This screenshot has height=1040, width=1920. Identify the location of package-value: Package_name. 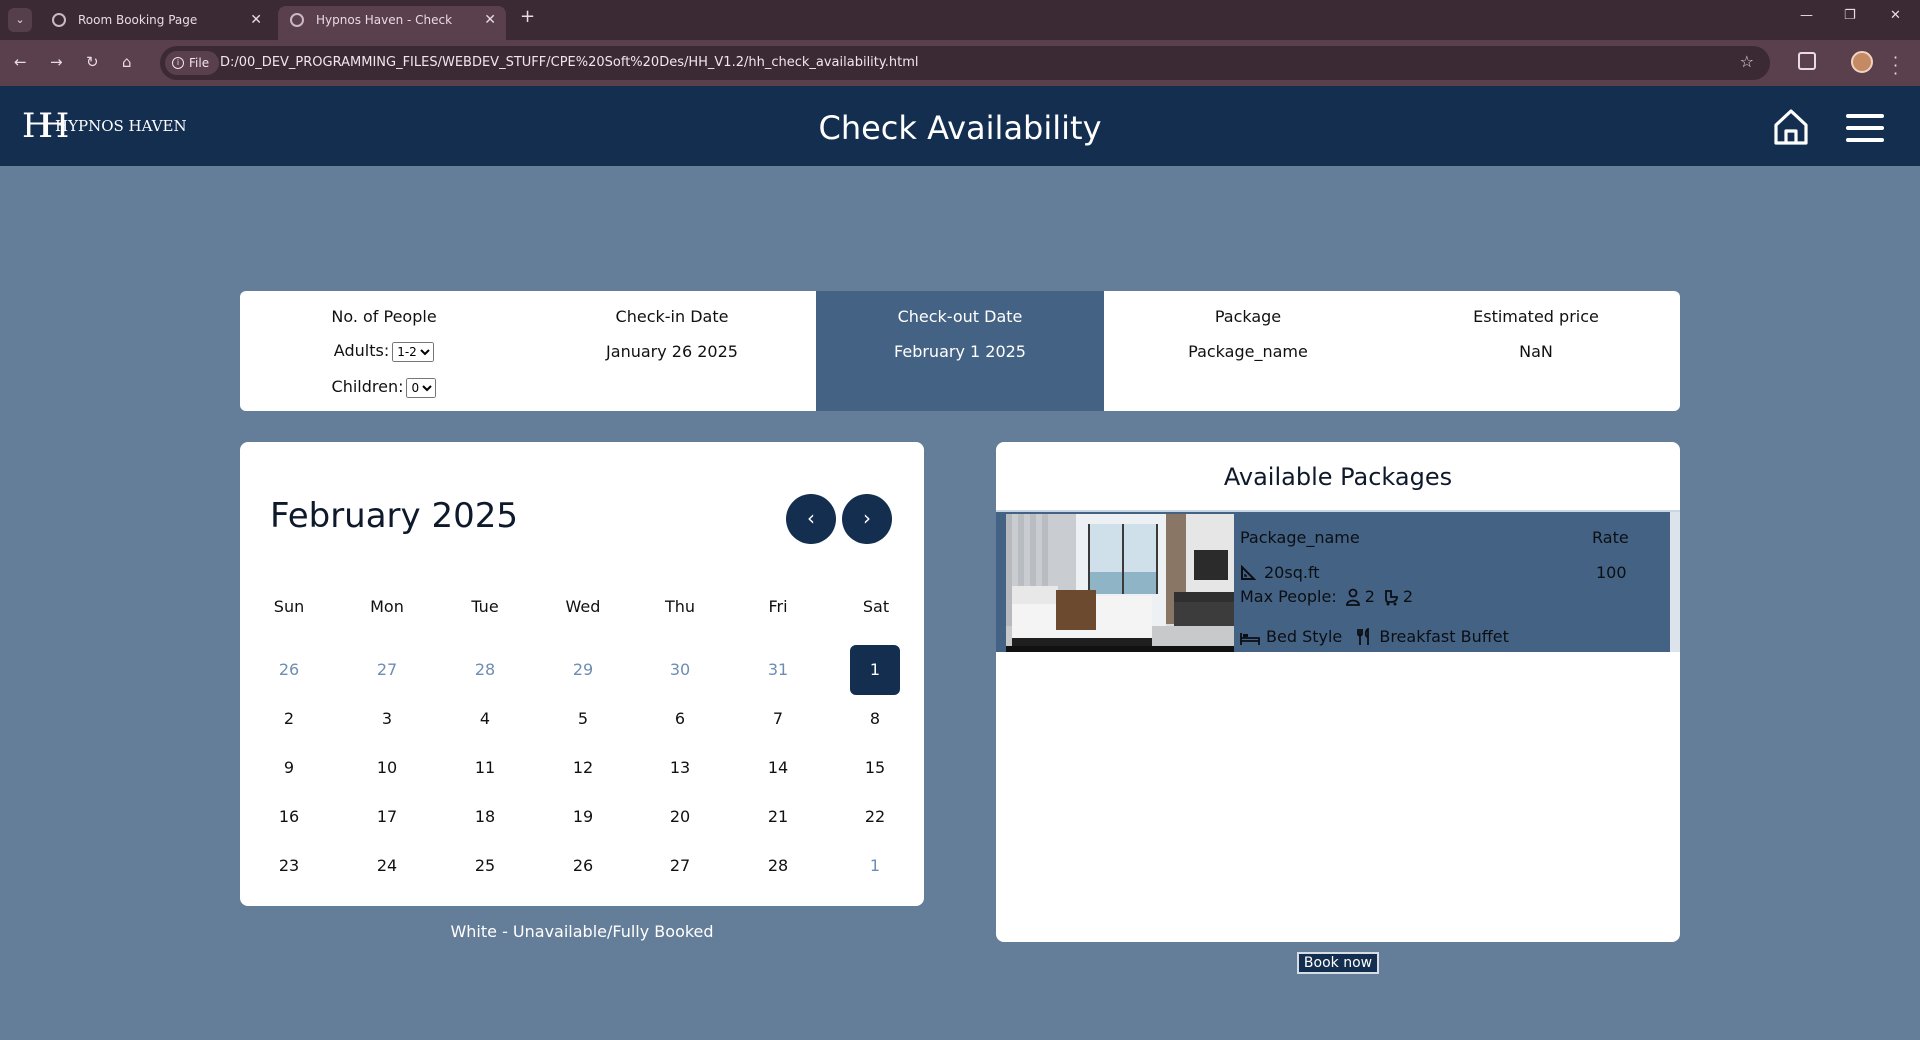
(1248, 351).